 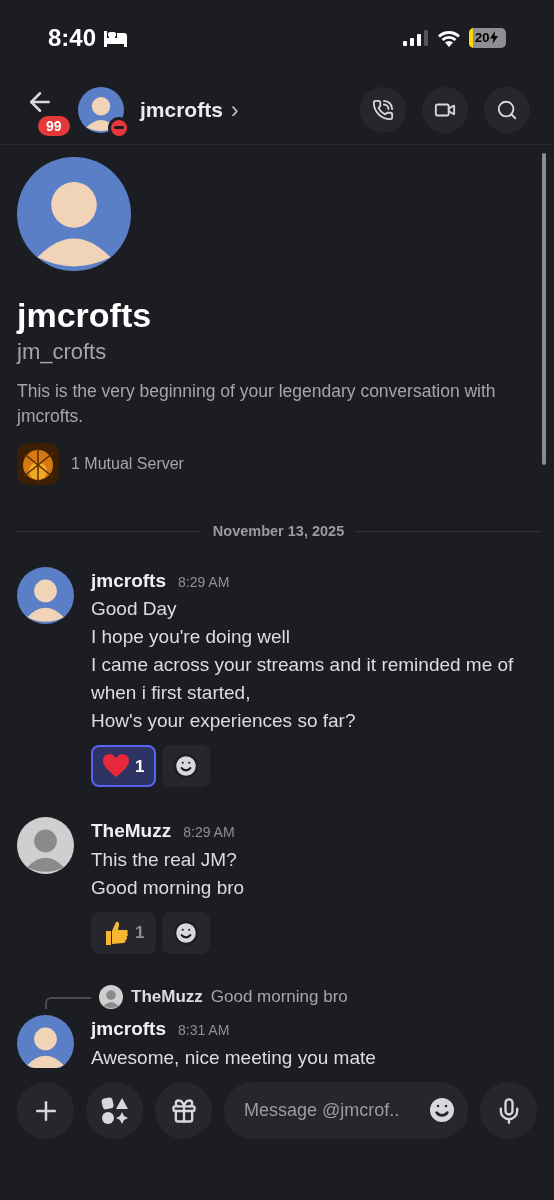 What do you see at coordinates (116, 766) in the screenshot?
I see `heart-icon` at bounding box center [116, 766].